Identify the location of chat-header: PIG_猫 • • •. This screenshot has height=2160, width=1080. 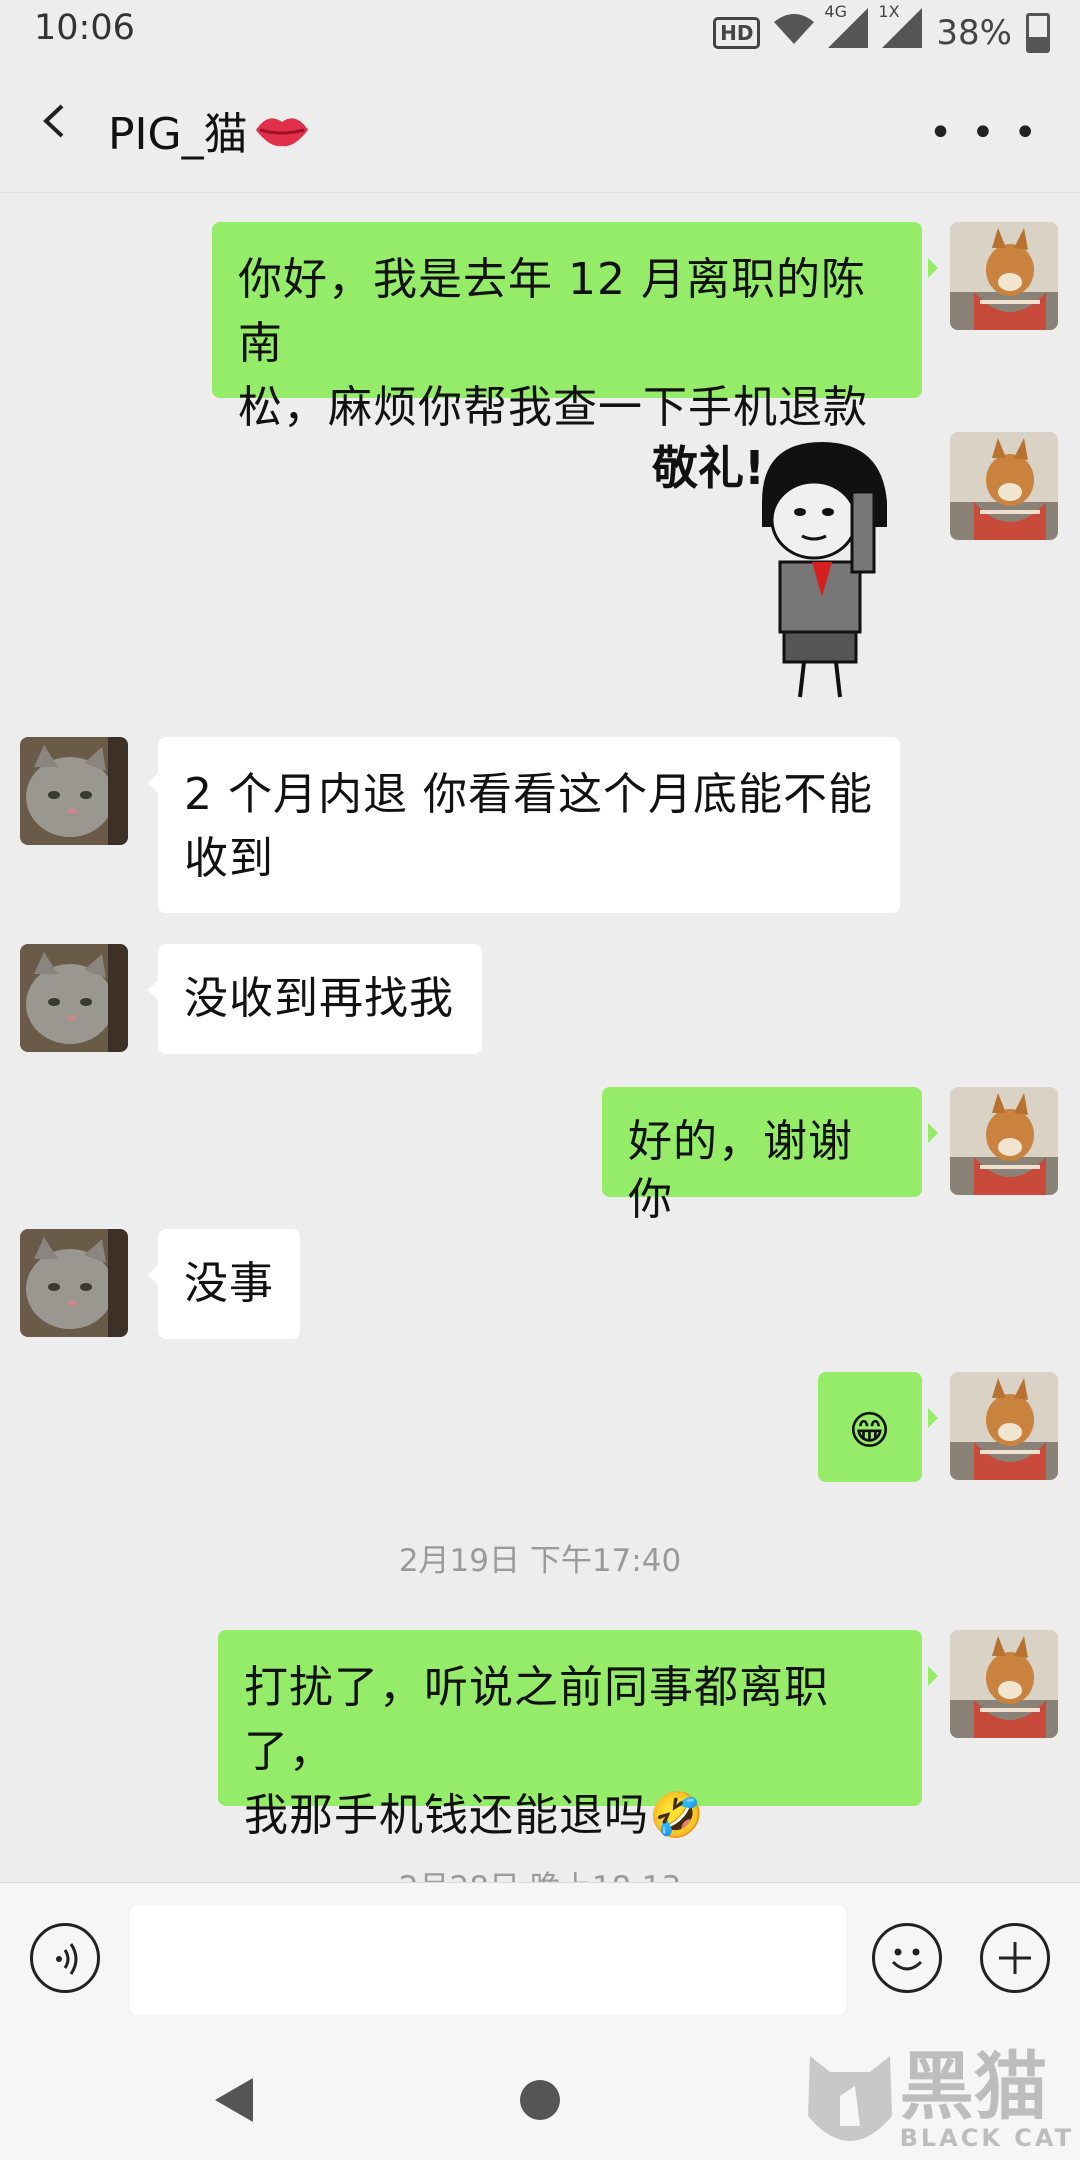
(540, 129).